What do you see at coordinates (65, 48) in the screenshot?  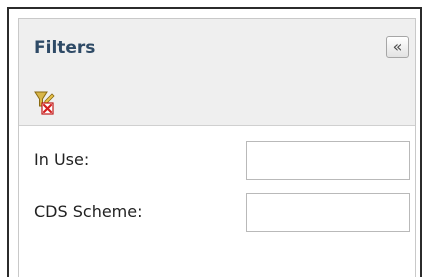 I see `panel-title: Filters` at bounding box center [65, 48].